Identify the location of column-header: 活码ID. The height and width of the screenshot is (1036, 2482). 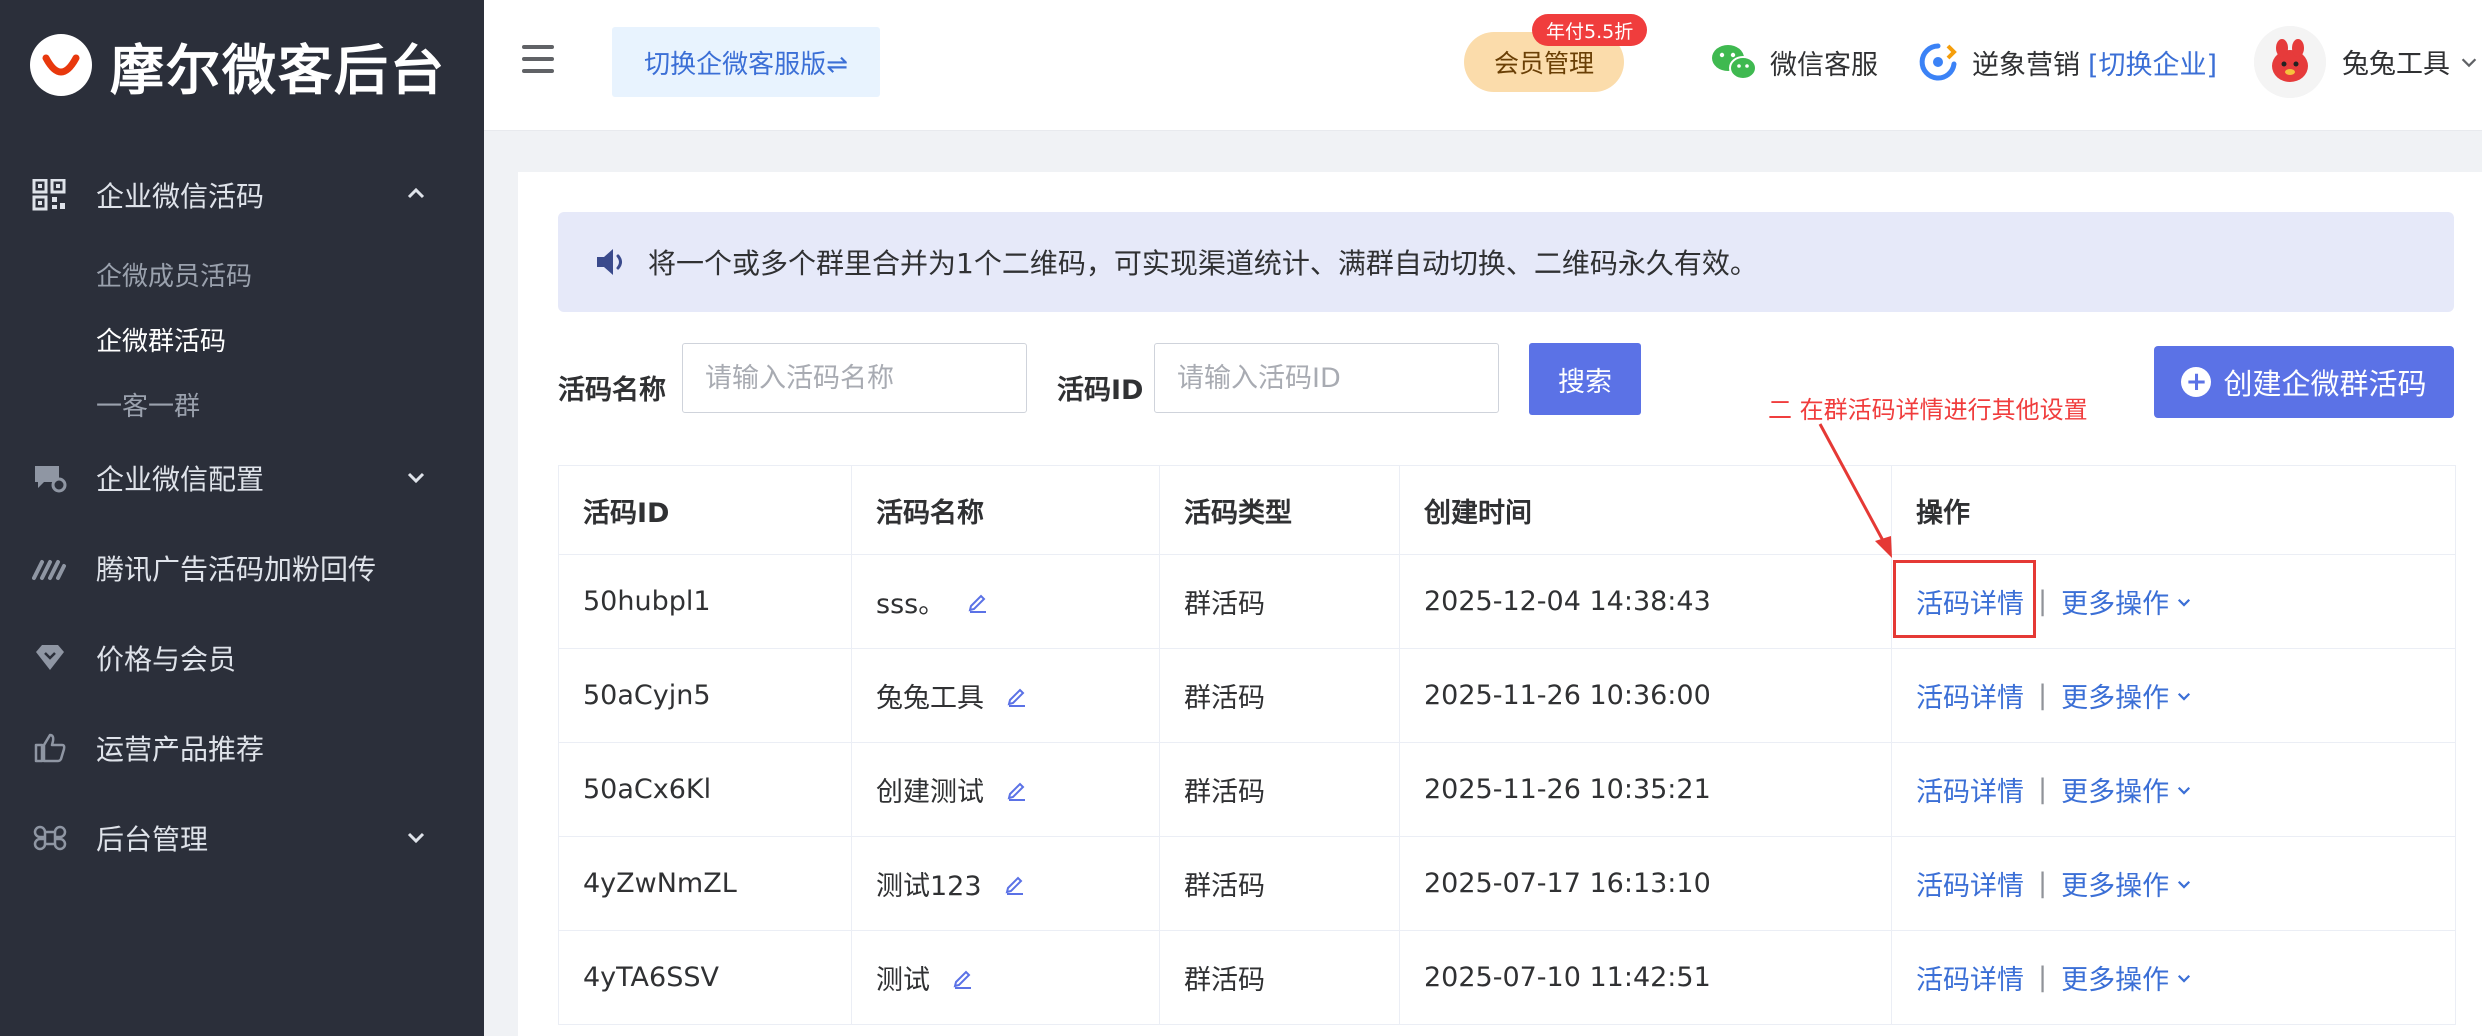
(705, 510).